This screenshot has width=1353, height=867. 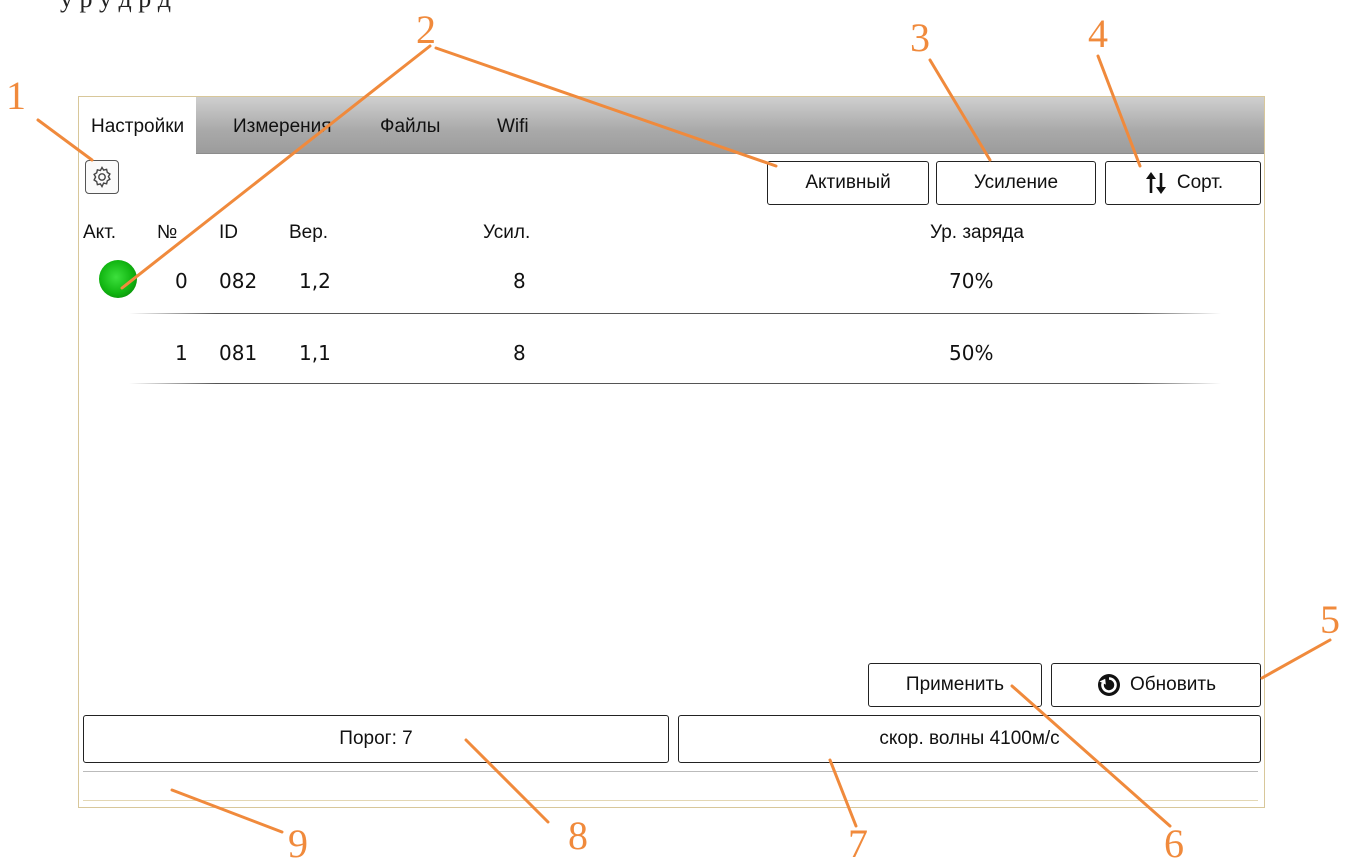 What do you see at coordinates (100, 232) in the screenshot?
I see `col-header-active: Акт.` at bounding box center [100, 232].